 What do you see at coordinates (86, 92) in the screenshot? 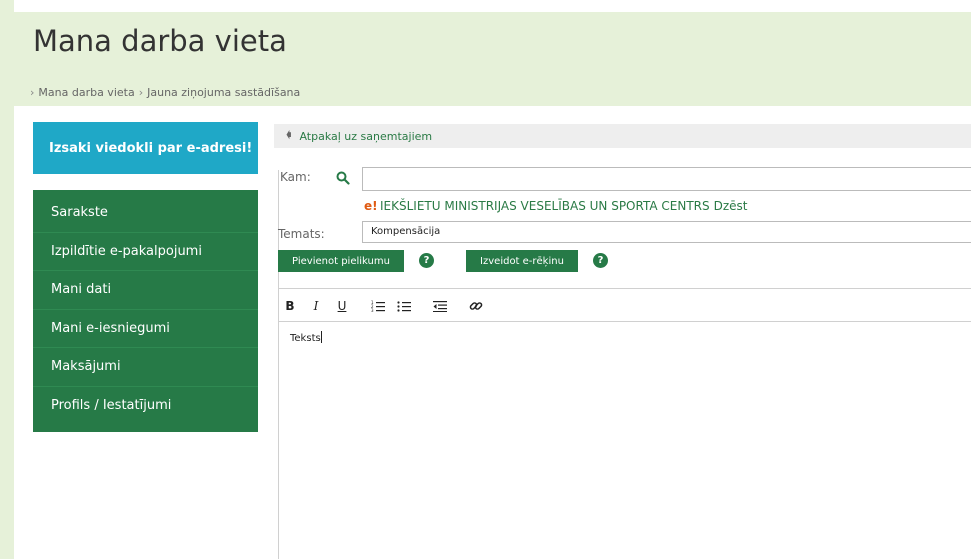
I see `breadcrumb-item-home: Mana darba vieta` at bounding box center [86, 92].